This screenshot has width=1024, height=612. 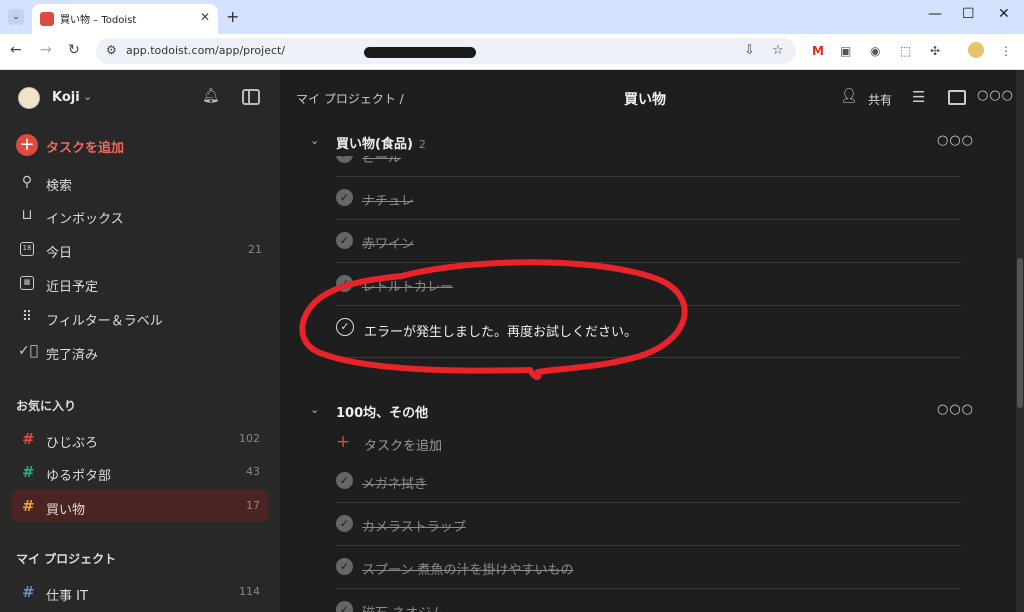 What do you see at coordinates (1006, 51) in the screenshot?
I see `browser-menu-icon: ⋮` at bounding box center [1006, 51].